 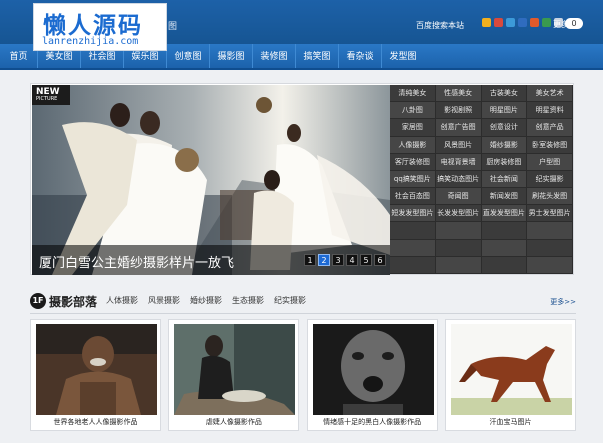 What do you see at coordinates (458, 162) in the screenshot?
I see `category-tag: 电视背景墙` at bounding box center [458, 162].